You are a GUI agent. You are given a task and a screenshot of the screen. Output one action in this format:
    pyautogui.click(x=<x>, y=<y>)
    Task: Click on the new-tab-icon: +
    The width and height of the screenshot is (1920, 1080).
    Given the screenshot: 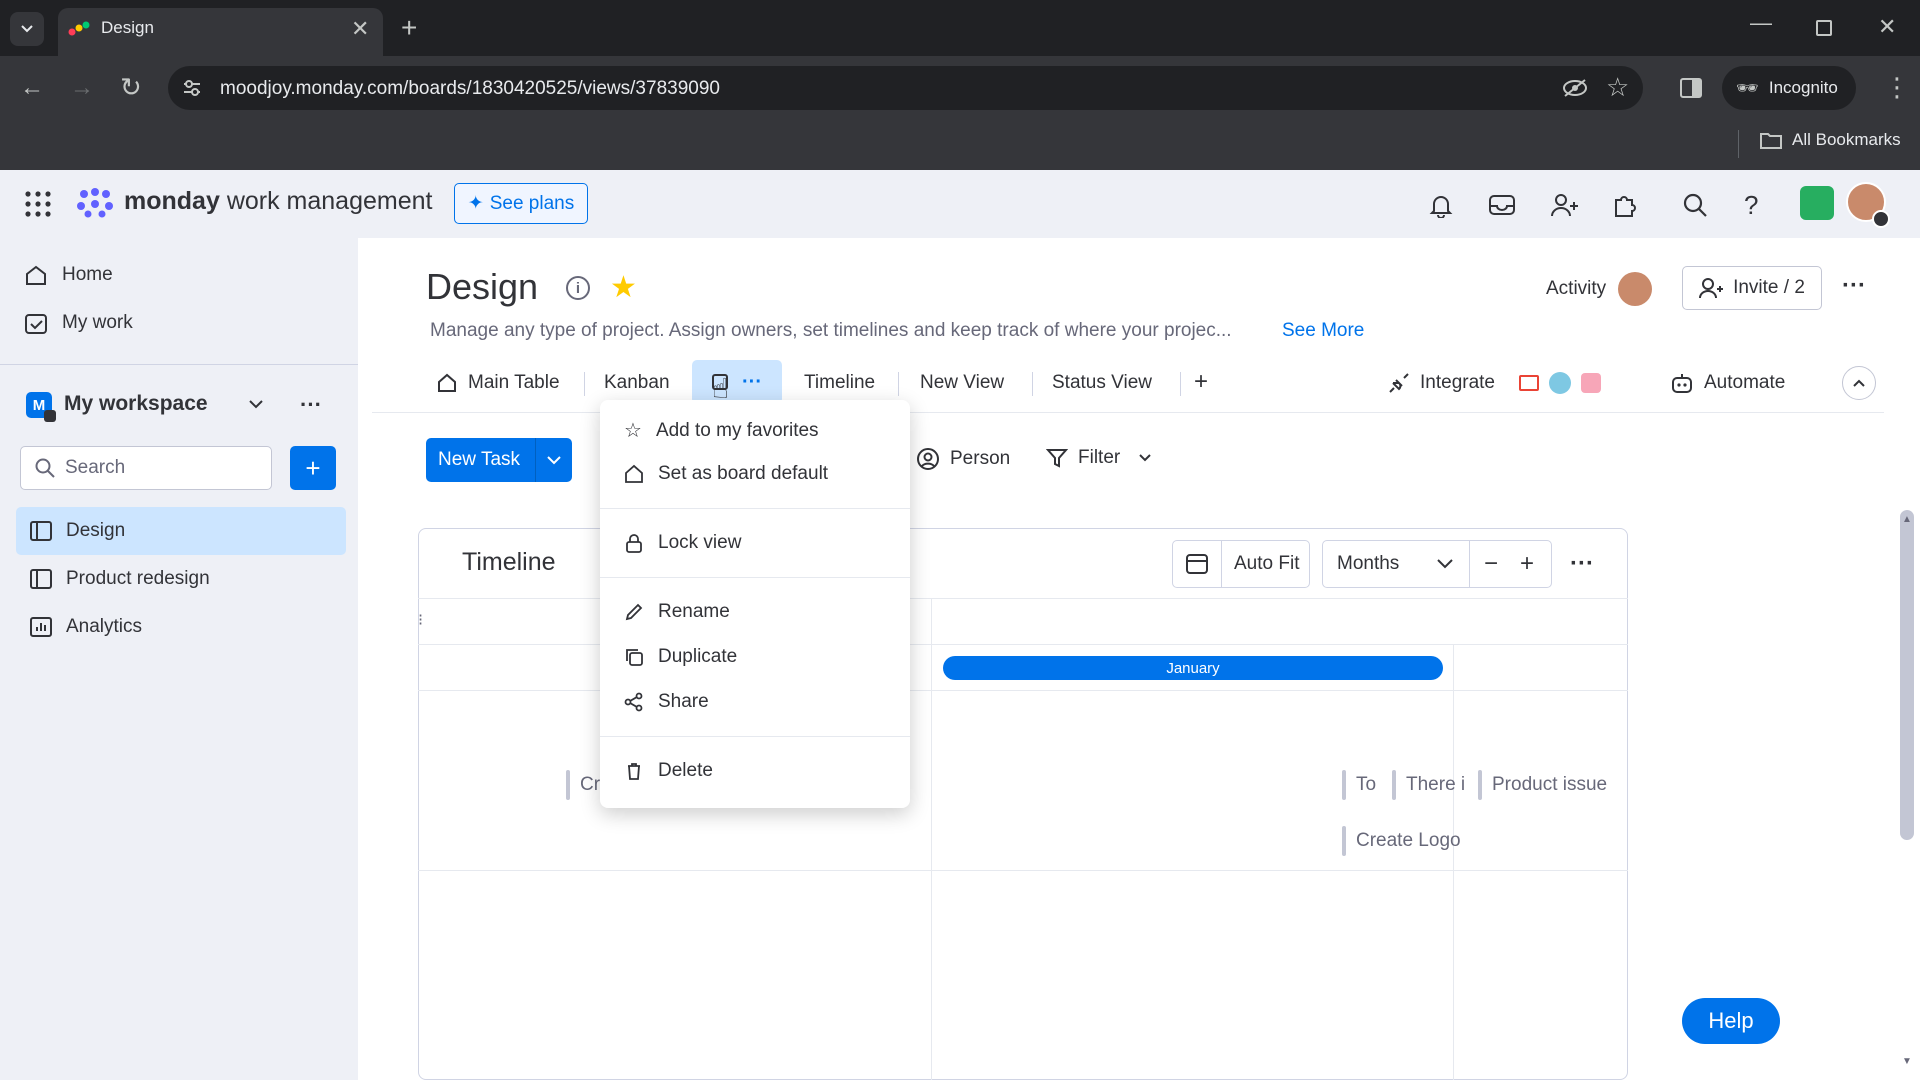 What is the action you would take?
    pyautogui.click(x=409, y=28)
    